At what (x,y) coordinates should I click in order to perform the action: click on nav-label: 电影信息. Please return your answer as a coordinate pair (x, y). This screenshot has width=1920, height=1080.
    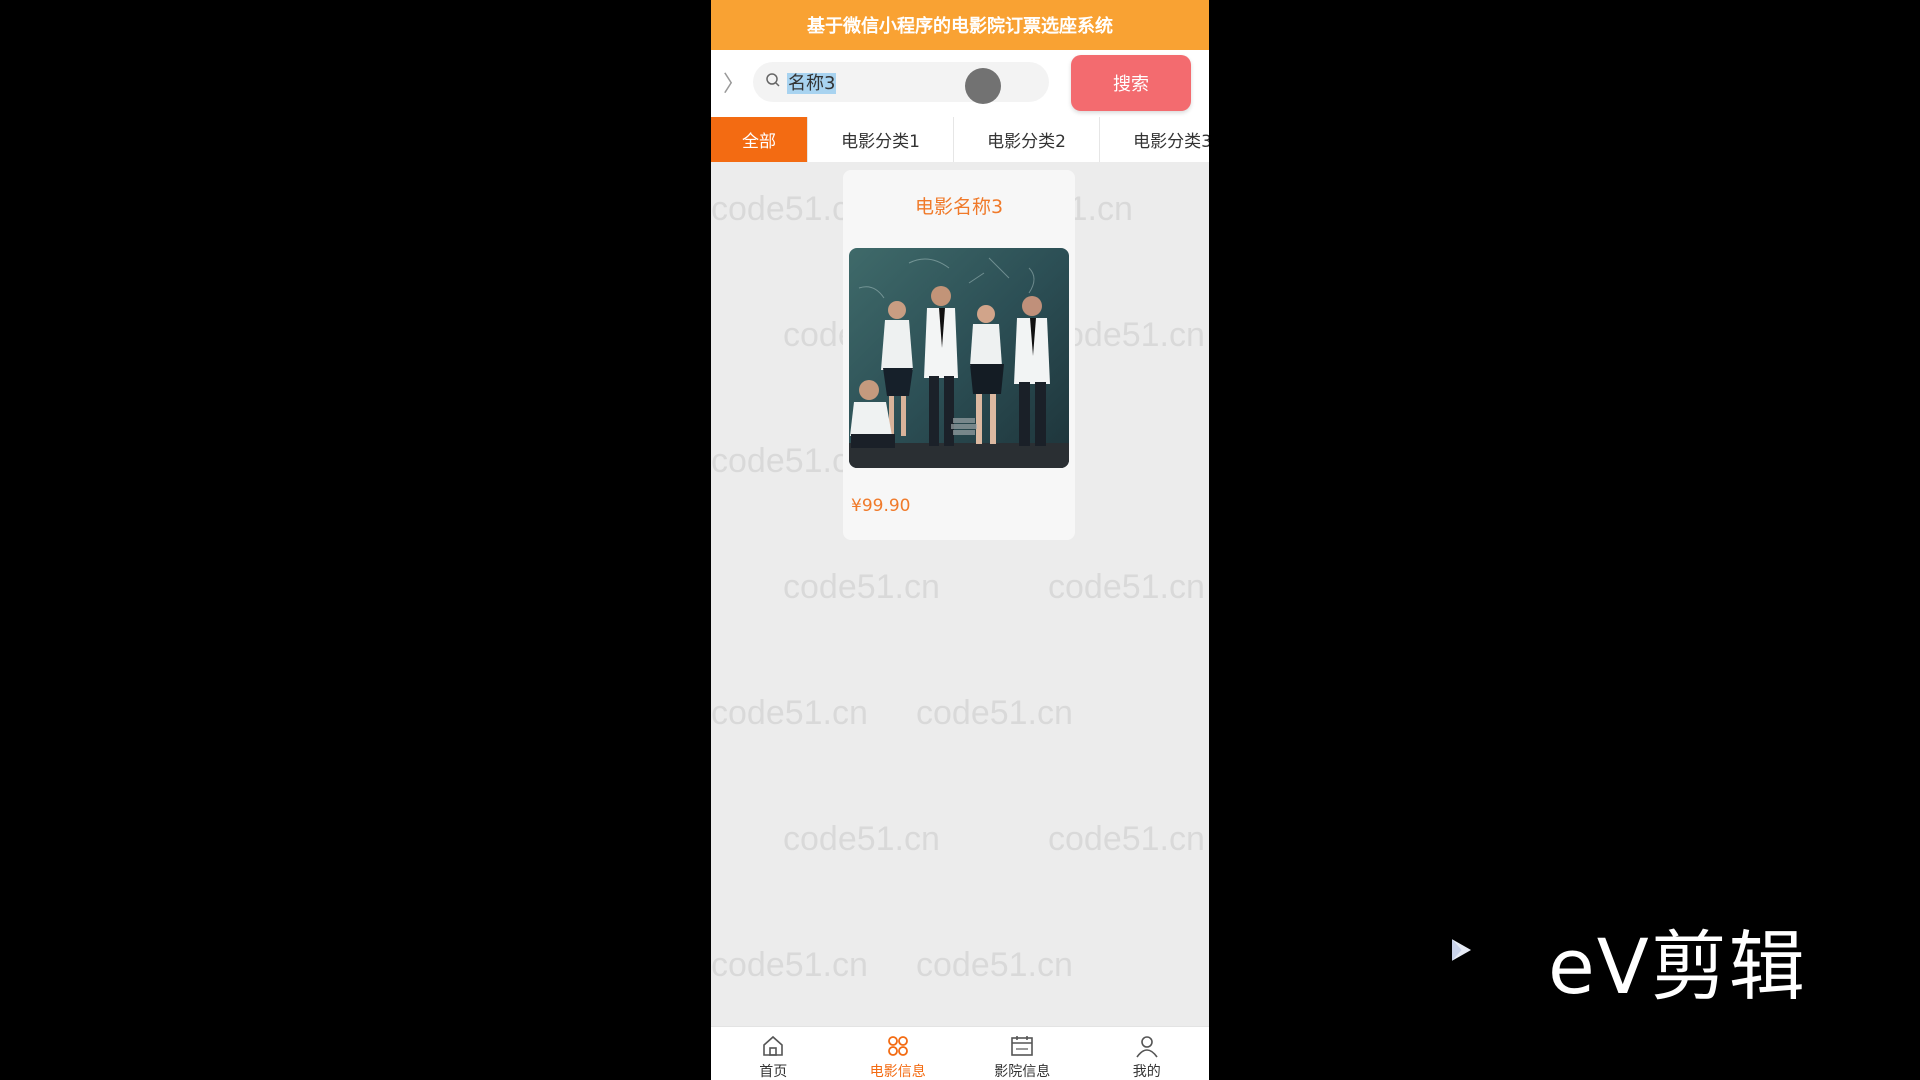
    Looking at the image, I should click on (897, 1072).